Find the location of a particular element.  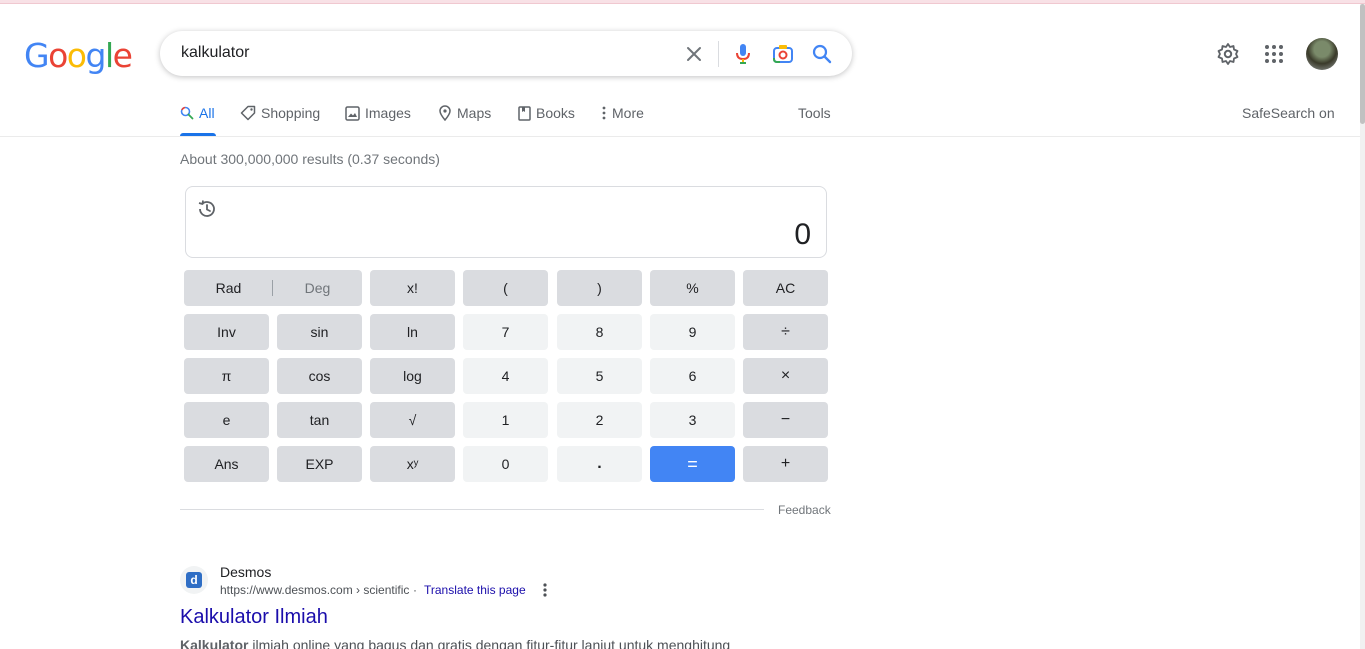

key-2: 2 is located at coordinates (599, 420).